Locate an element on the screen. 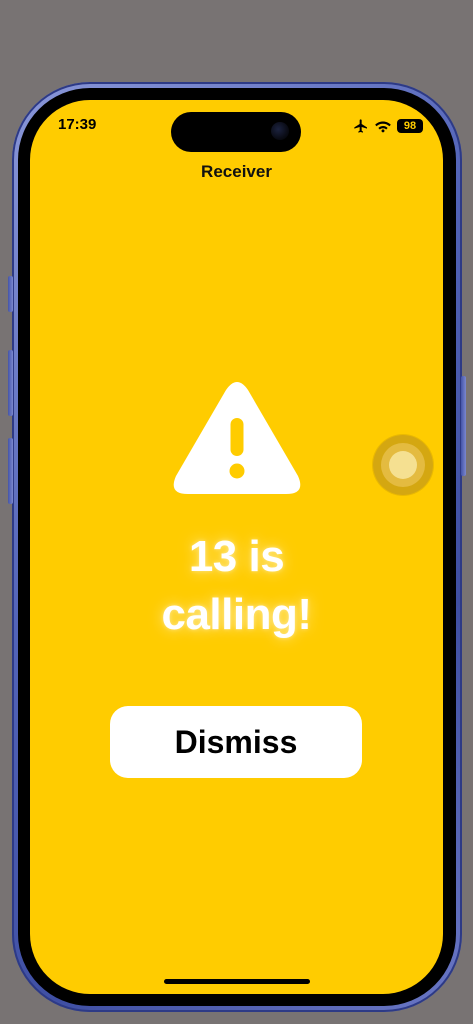 This screenshot has width=473, height=1024. battery-icon: 98 is located at coordinates (410, 126).